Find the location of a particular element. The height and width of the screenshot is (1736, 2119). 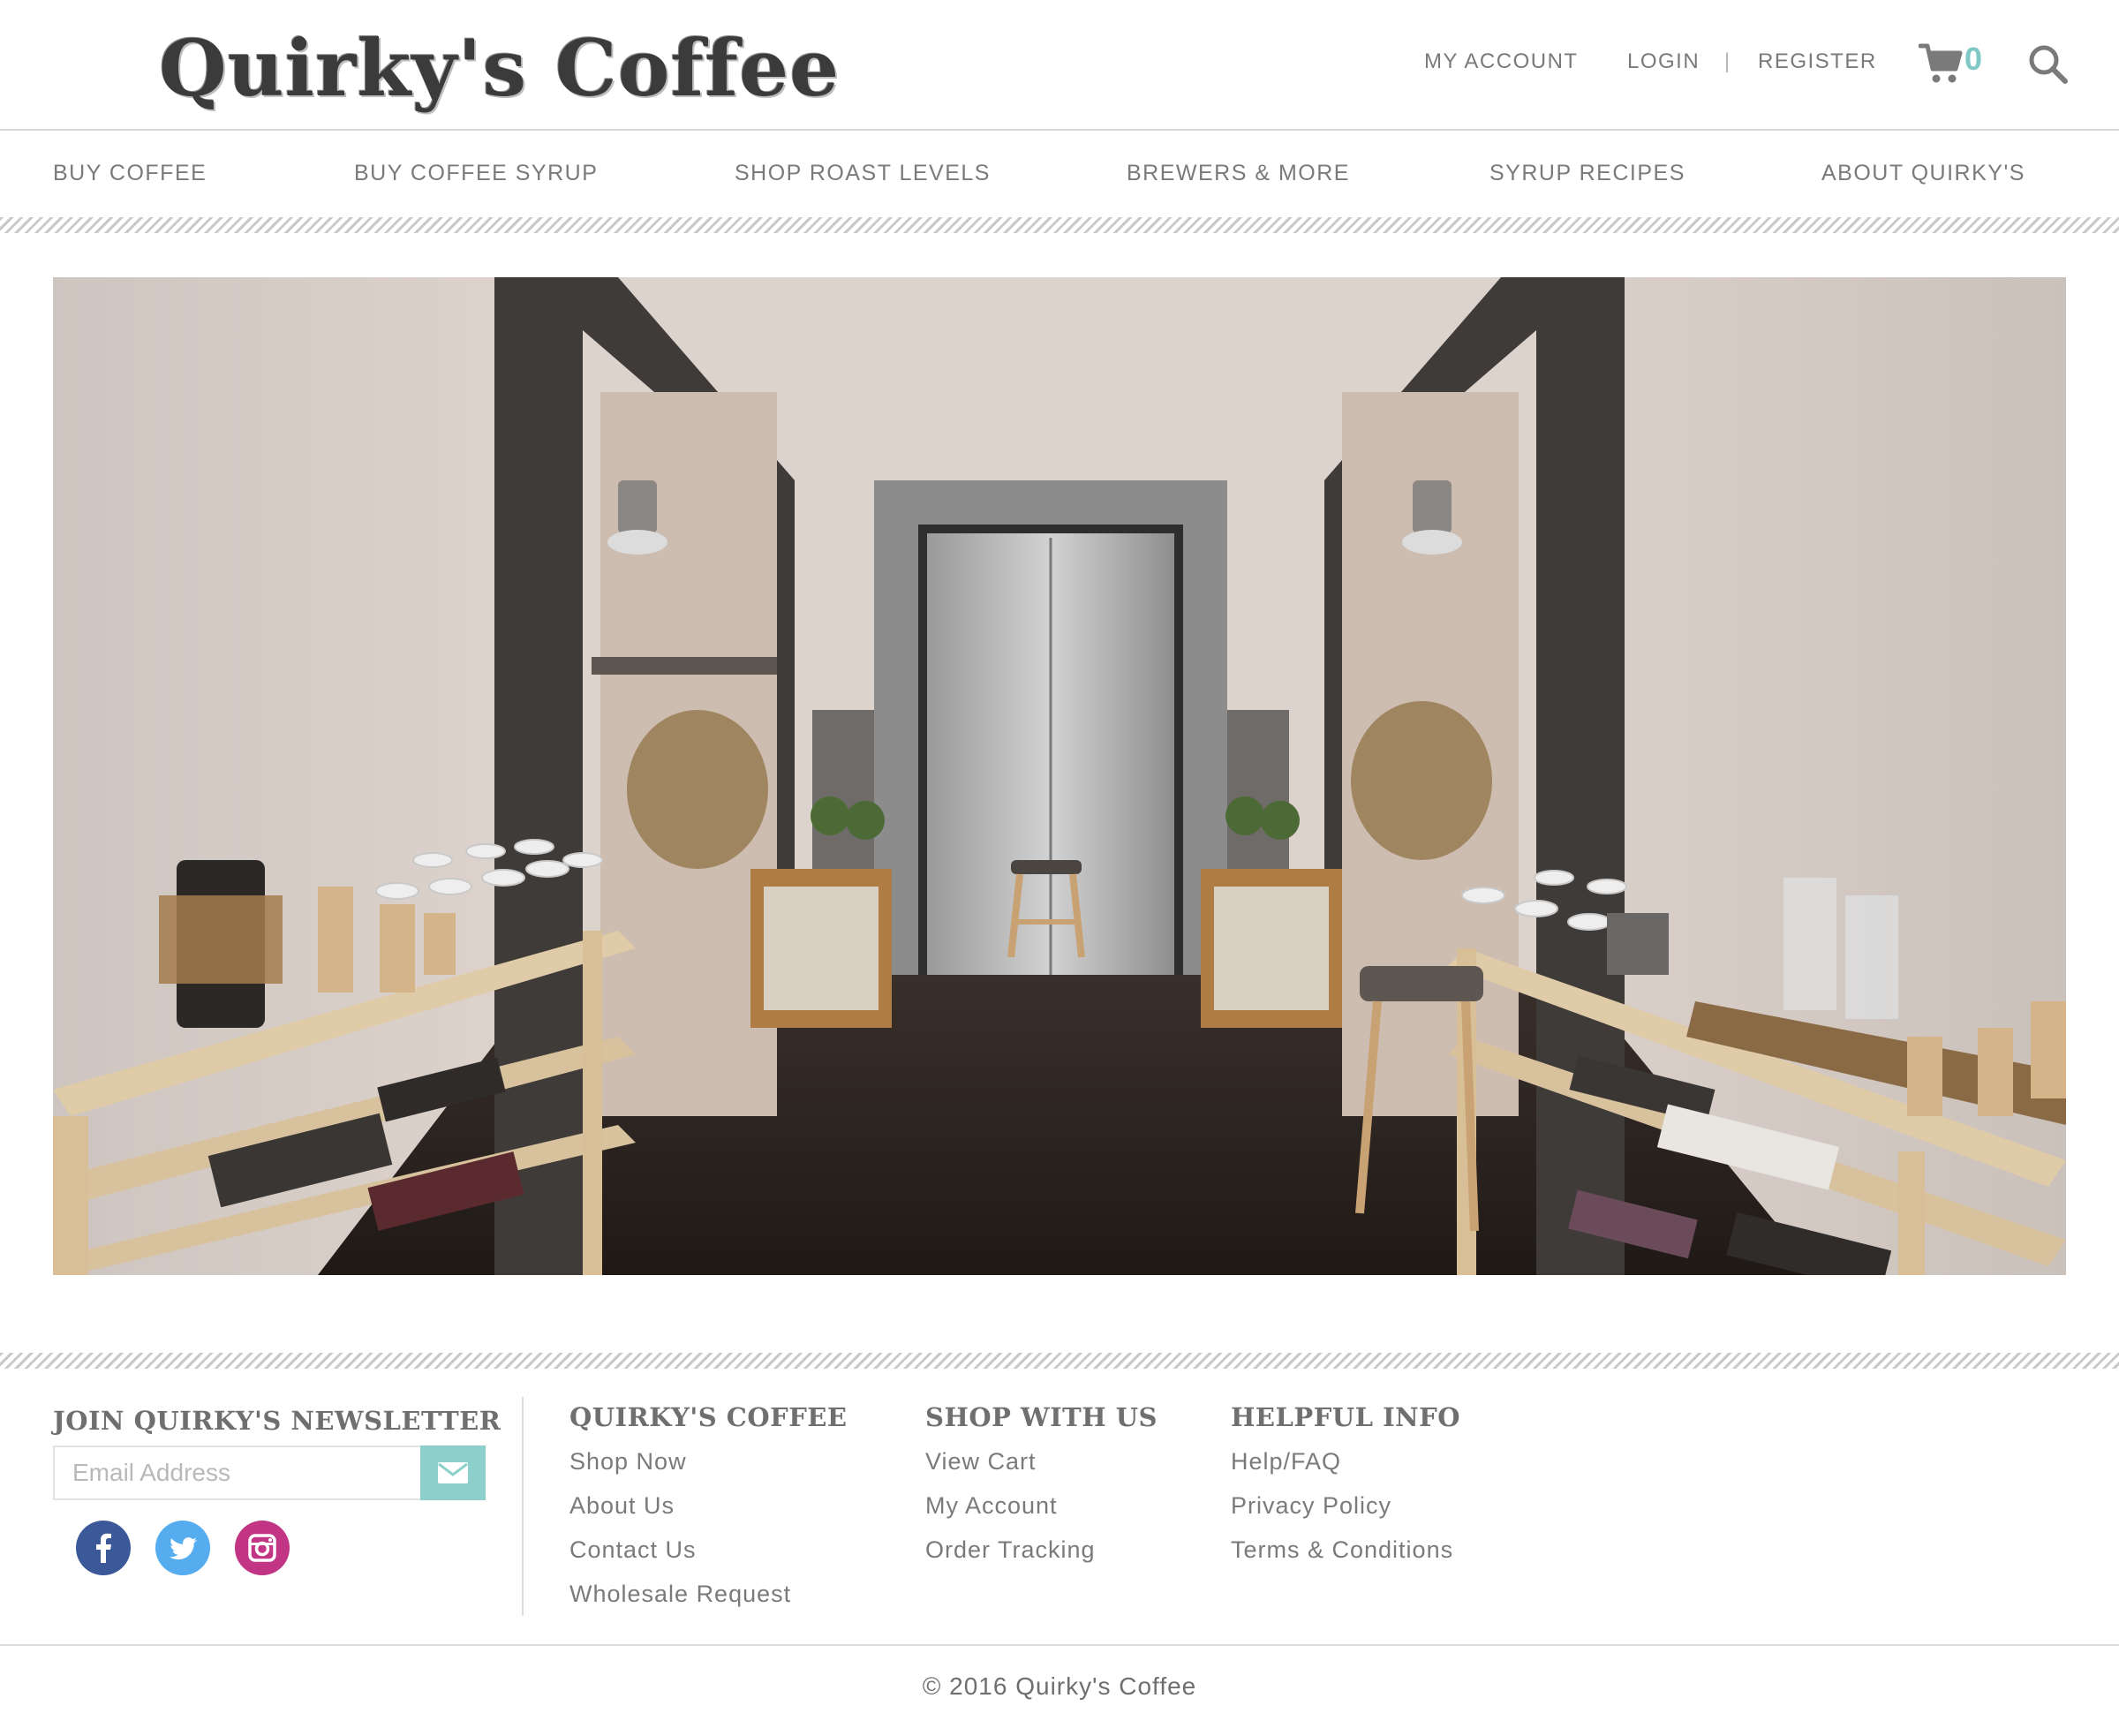

footer-col-title-quirkys-coffee: QUIRKY'S COFFEE is located at coordinates (708, 1417).